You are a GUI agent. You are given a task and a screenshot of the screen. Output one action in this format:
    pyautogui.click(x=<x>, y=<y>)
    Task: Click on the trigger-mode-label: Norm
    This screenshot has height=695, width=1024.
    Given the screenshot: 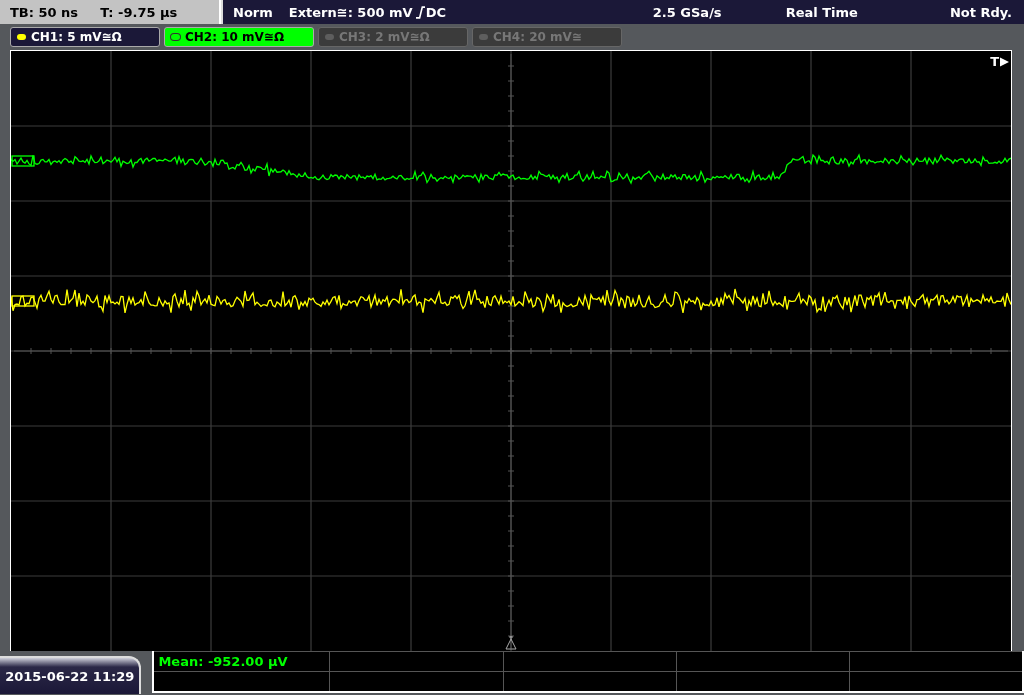 What is the action you would take?
    pyautogui.click(x=253, y=12)
    